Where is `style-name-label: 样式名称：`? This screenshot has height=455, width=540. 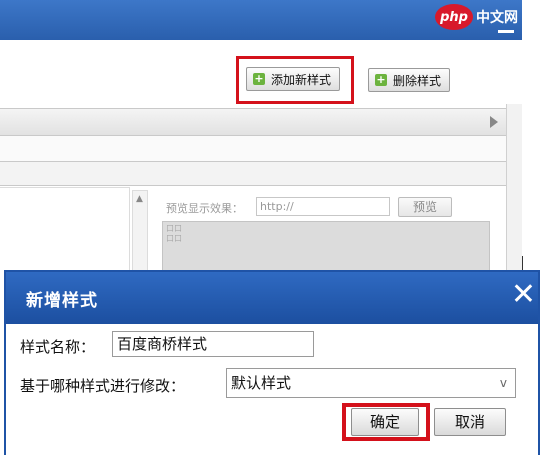
style-name-label: 样式名称： is located at coordinates (58, 347).